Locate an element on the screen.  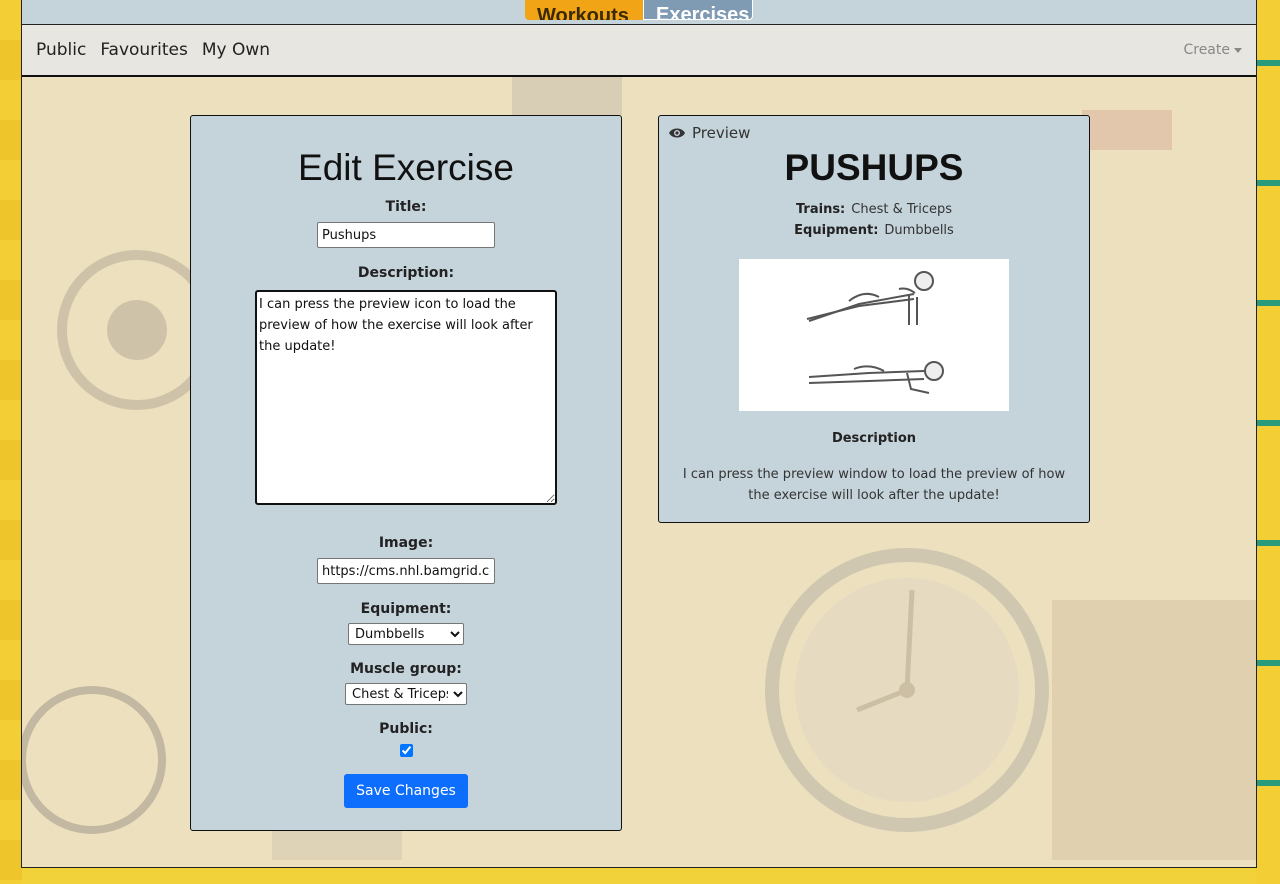
save-changes-button: Save Changes is located at coordinates (406, 791).